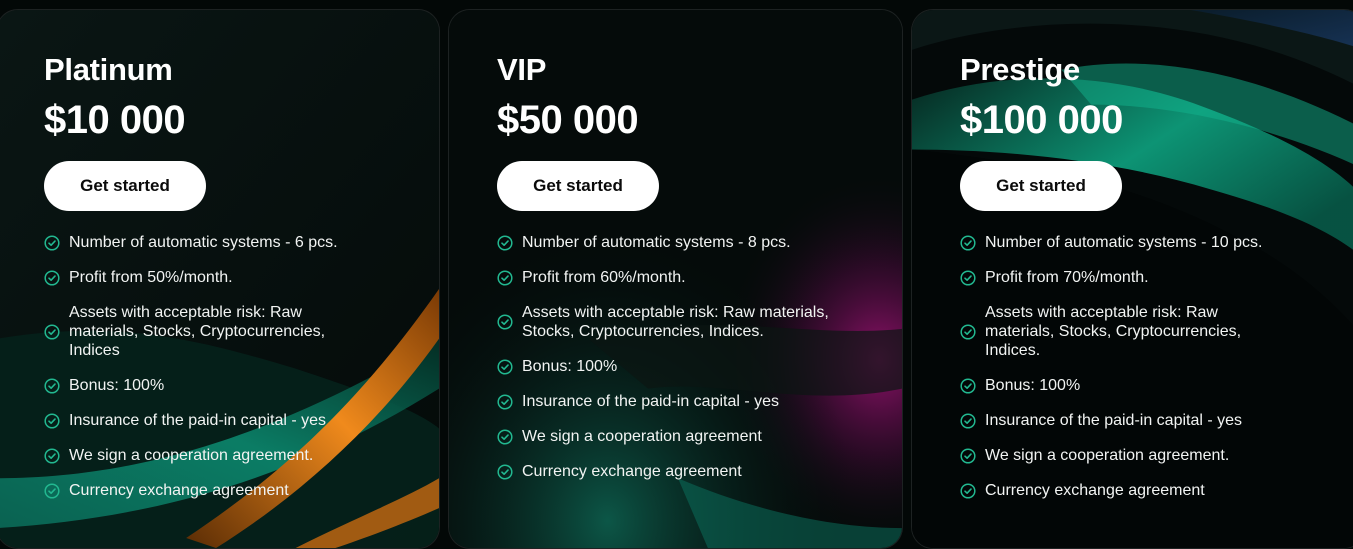 The height and width of the screenshot is (549, 1353). What do you see at coordinates (1041, 120) in the screenshot?
I see `plan-price: $100 000` at bounding box center [1041, 120].